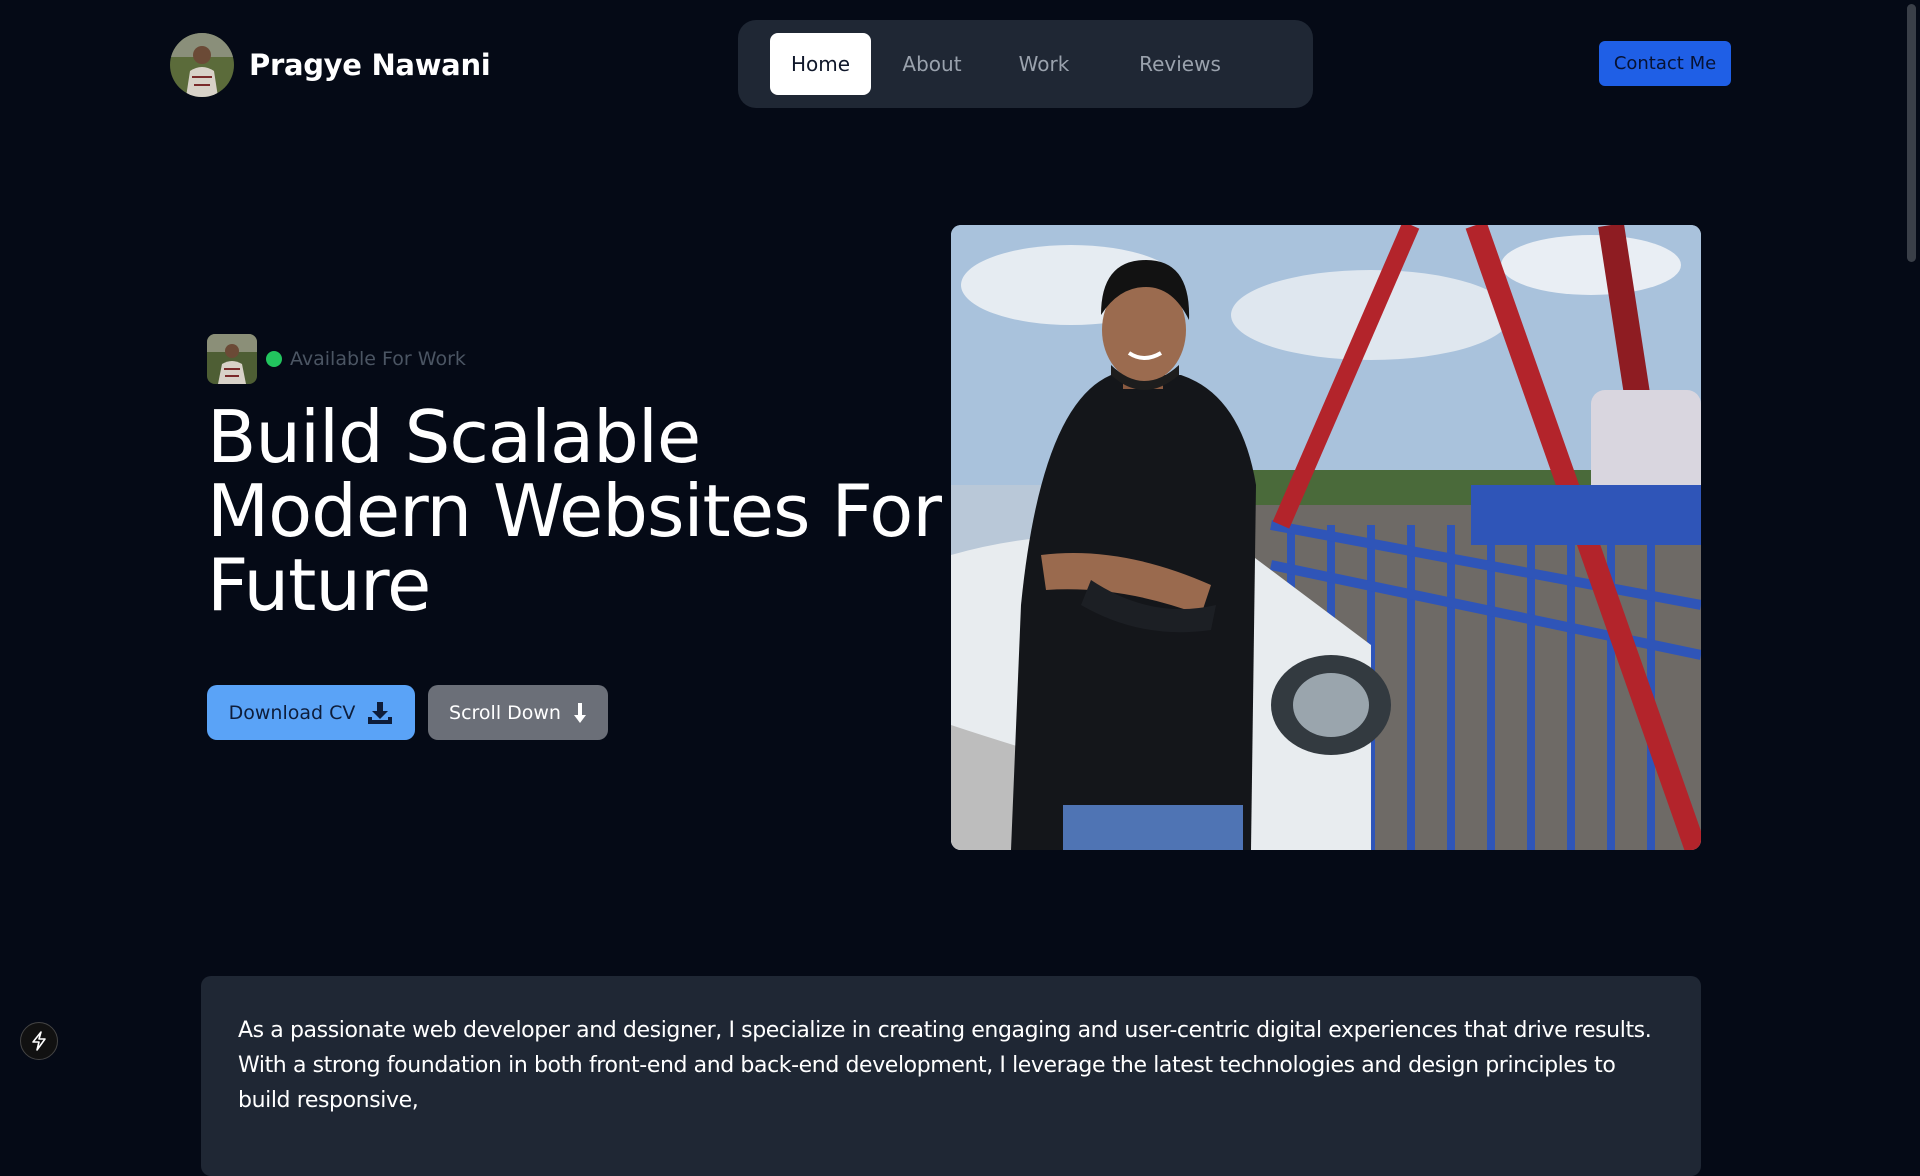 The height and width of the screenshot is (1176, 1920). I want to click on contact-button: Contact Me, so click(1665, 63).